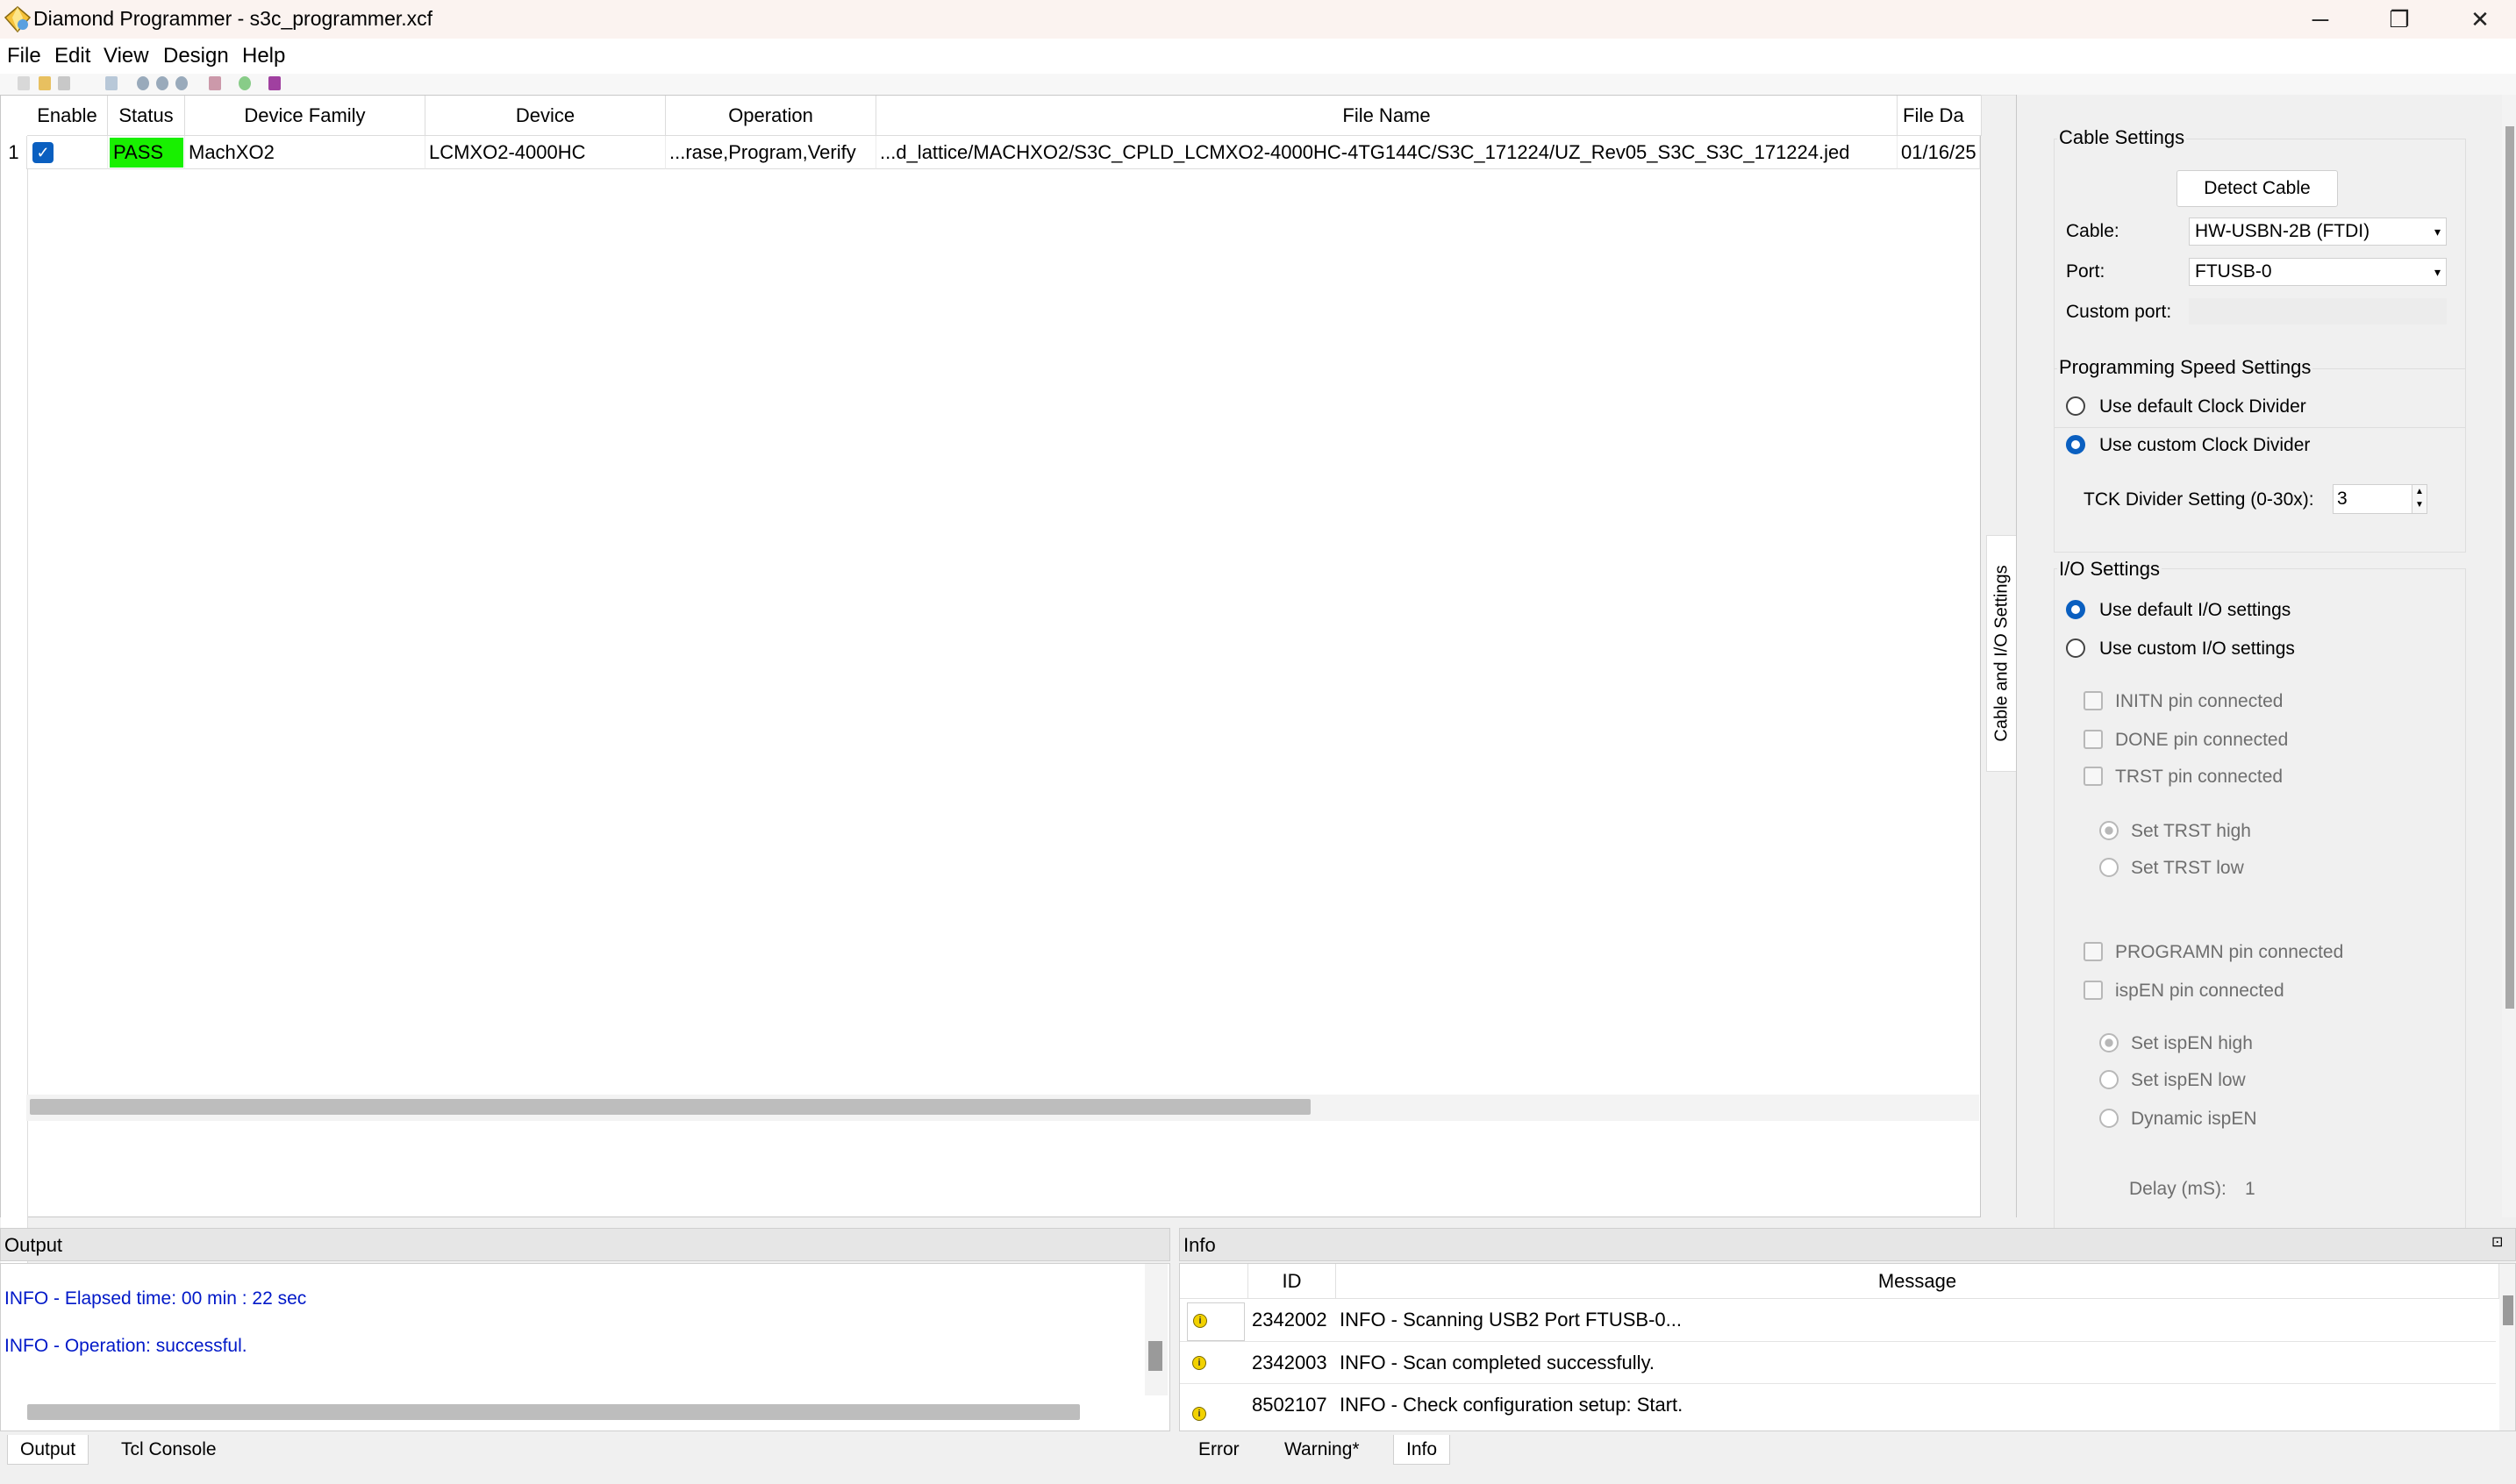 This screenshot has height=1484, width=2516. I want to click on done-checkbox, so click(2093, 739).